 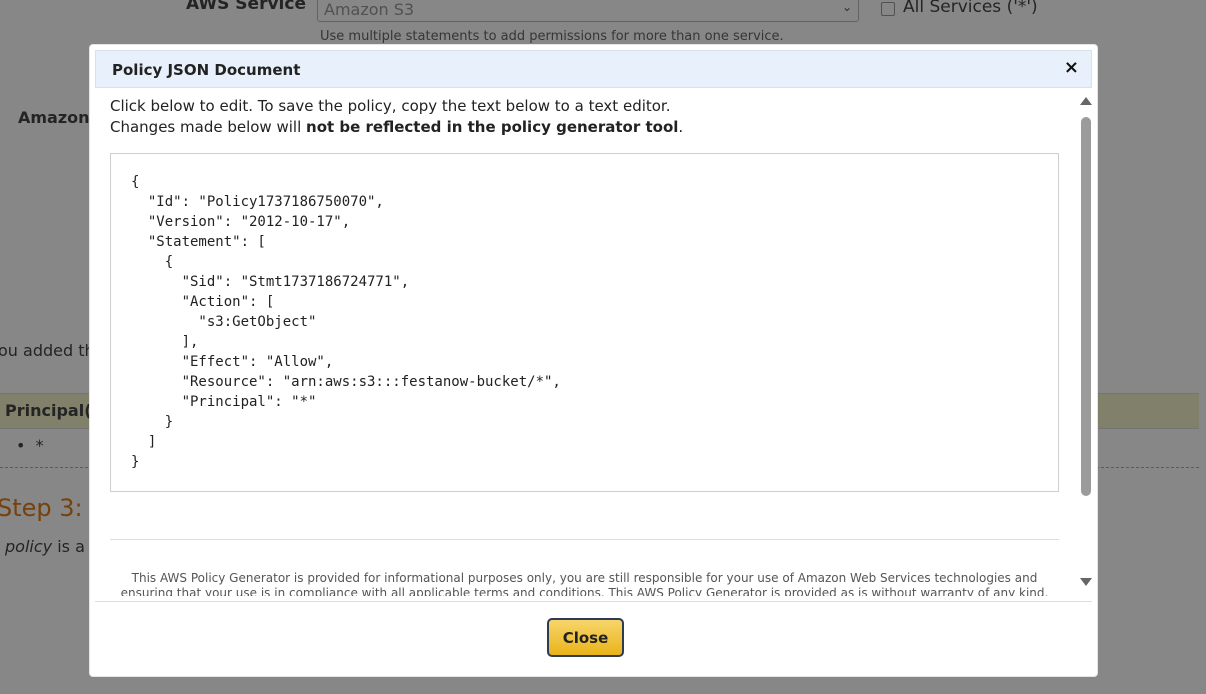 I want to click on modal-scrollbar, so click(x=1086, y=342).